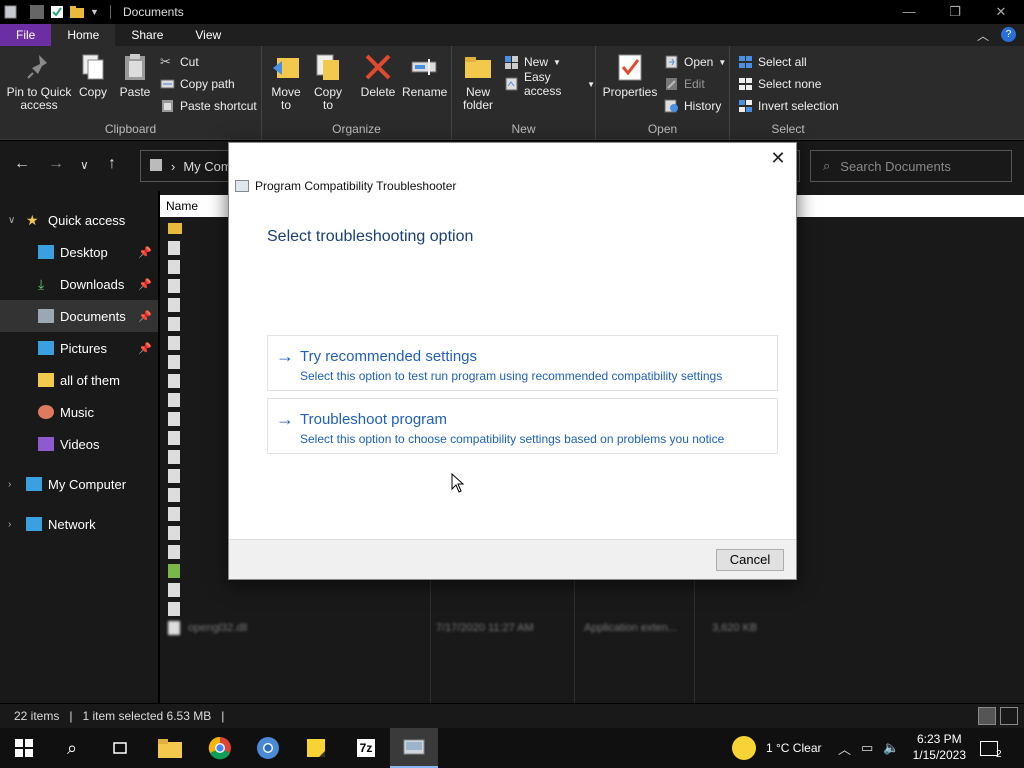 Image resolution: width=1024 pixels, height=768 pixels. Describe the element at coordinates (57, 12) in the screenshot. I see `properties-quick-icon` at that location.